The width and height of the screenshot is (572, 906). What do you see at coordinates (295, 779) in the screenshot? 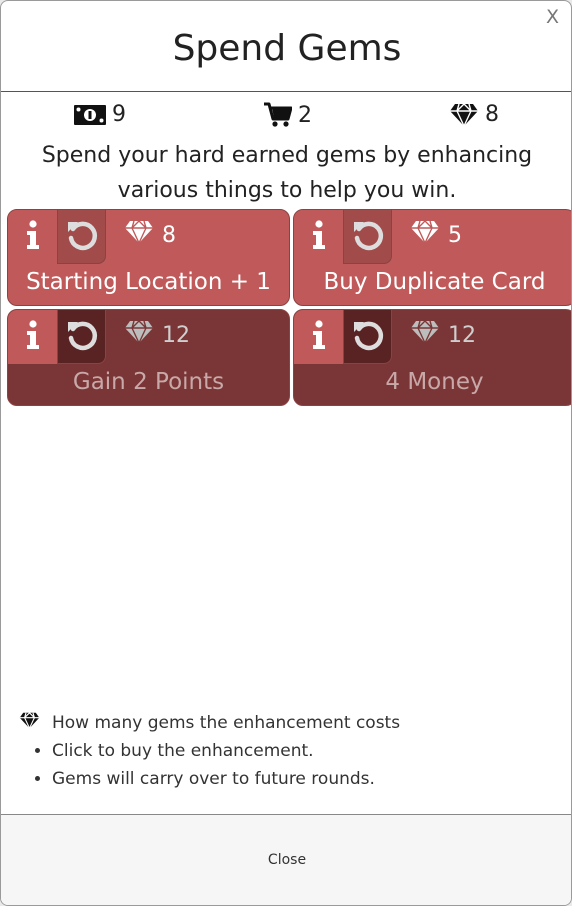
I see `list-item: Gems will carry over to future rounds.` at bounding box center [295, 779].